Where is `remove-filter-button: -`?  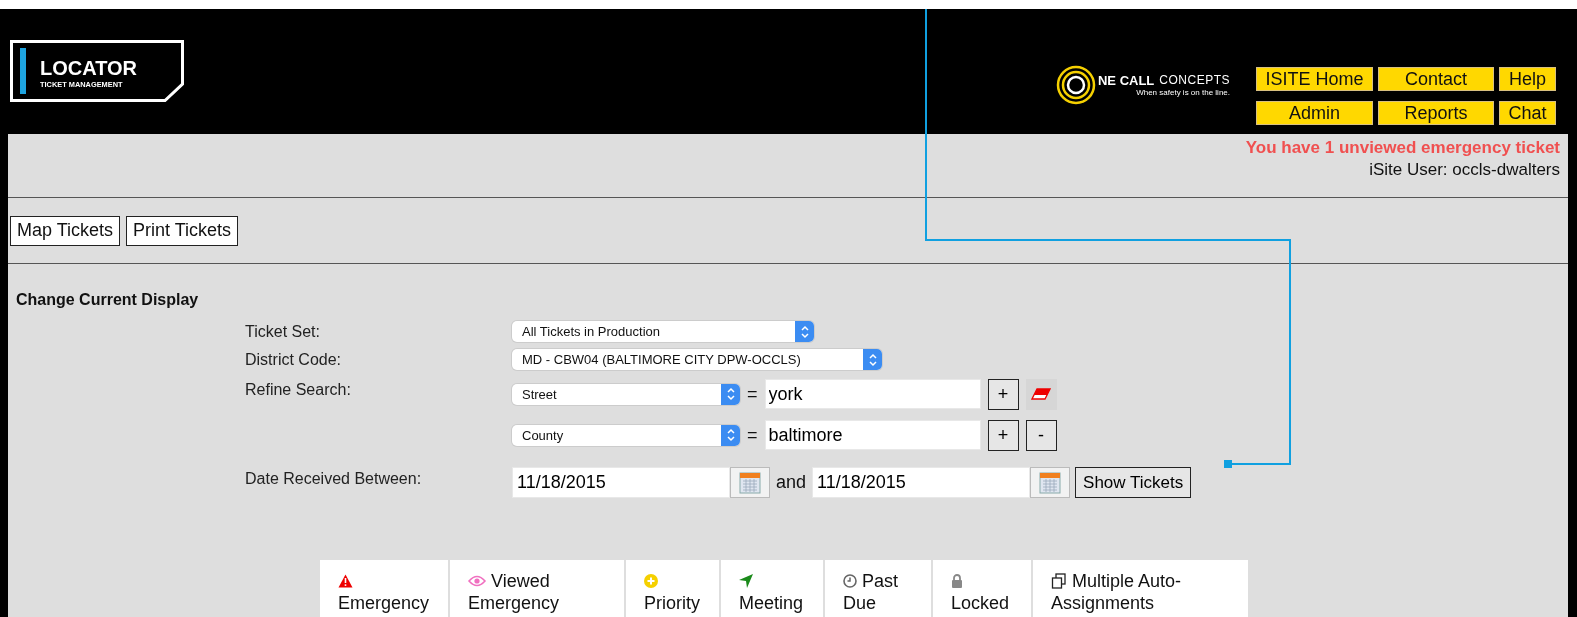
remove-filter-button: - is located at coordinates (1041, 435).